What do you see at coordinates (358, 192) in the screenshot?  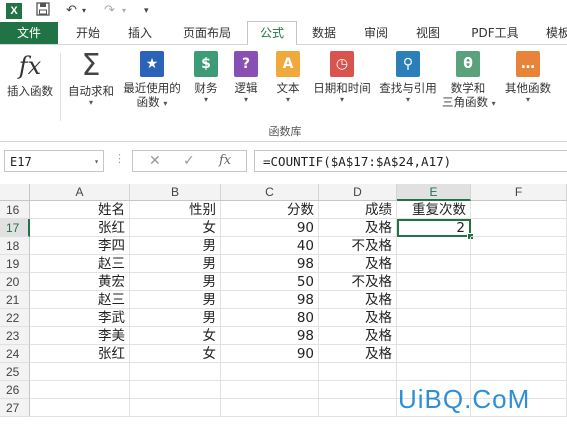 I see `column-header-d: D` at bounding box center [358, 192].